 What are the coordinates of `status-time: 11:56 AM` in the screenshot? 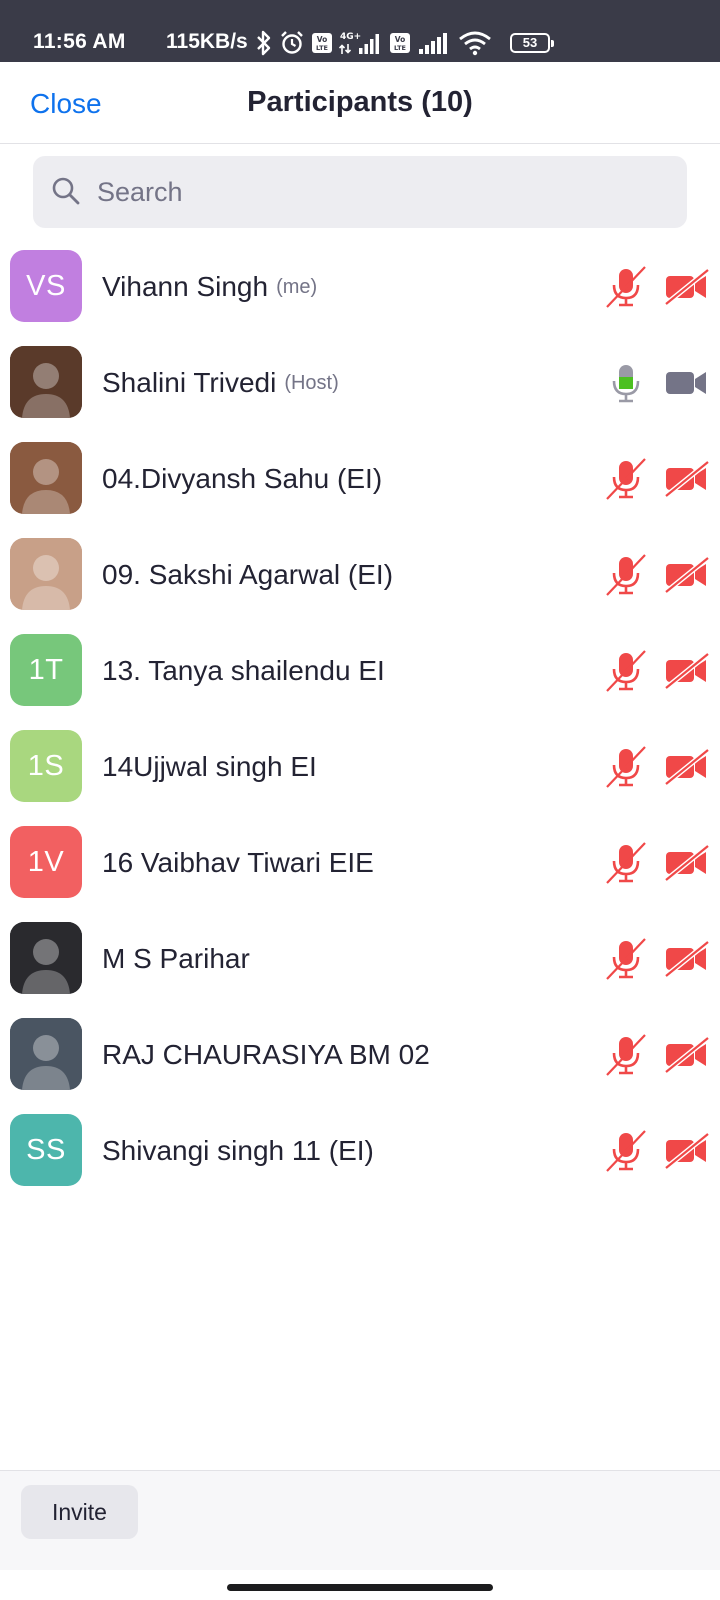 It's located at (79, 41).